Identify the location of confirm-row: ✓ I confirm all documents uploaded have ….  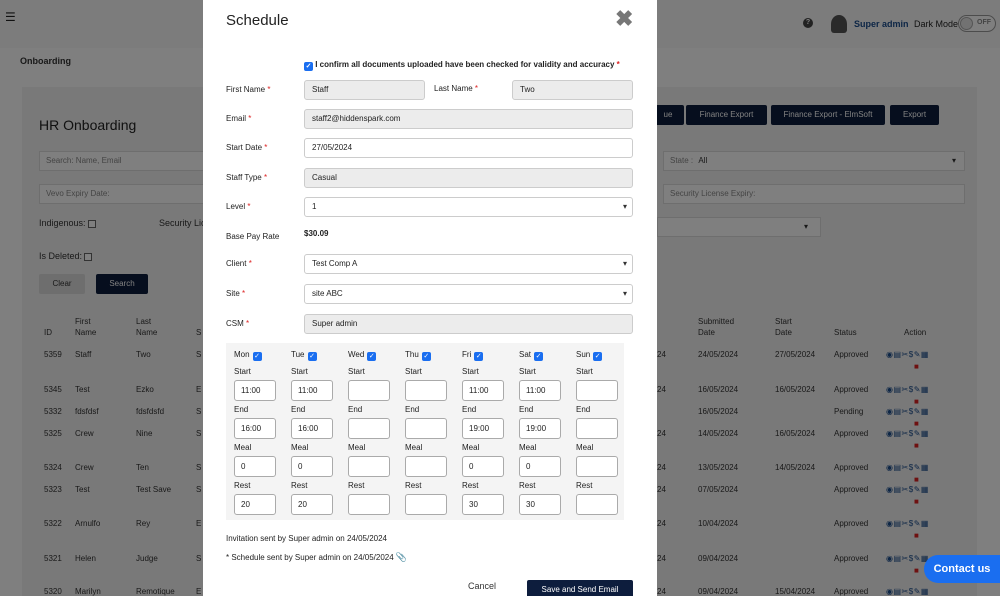
(462, 65).